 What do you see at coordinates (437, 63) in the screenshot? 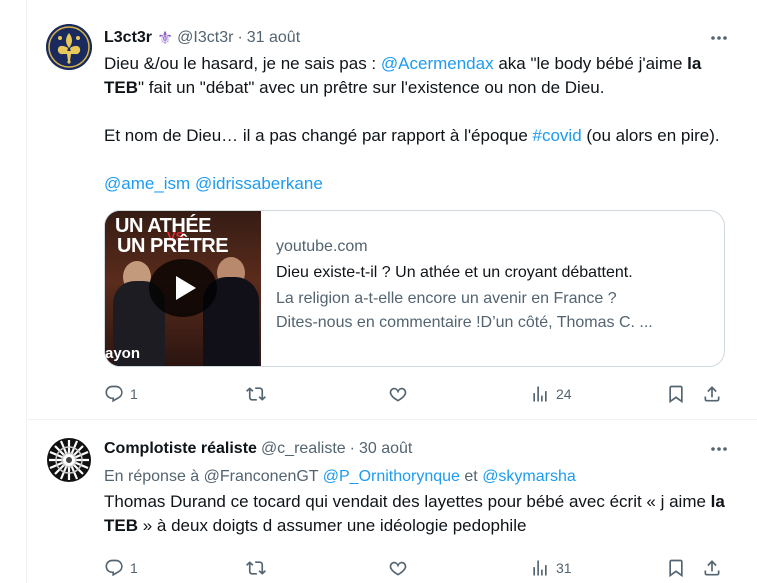
I see `mention-link: @Acermendax` at bounding box center [437, 63].